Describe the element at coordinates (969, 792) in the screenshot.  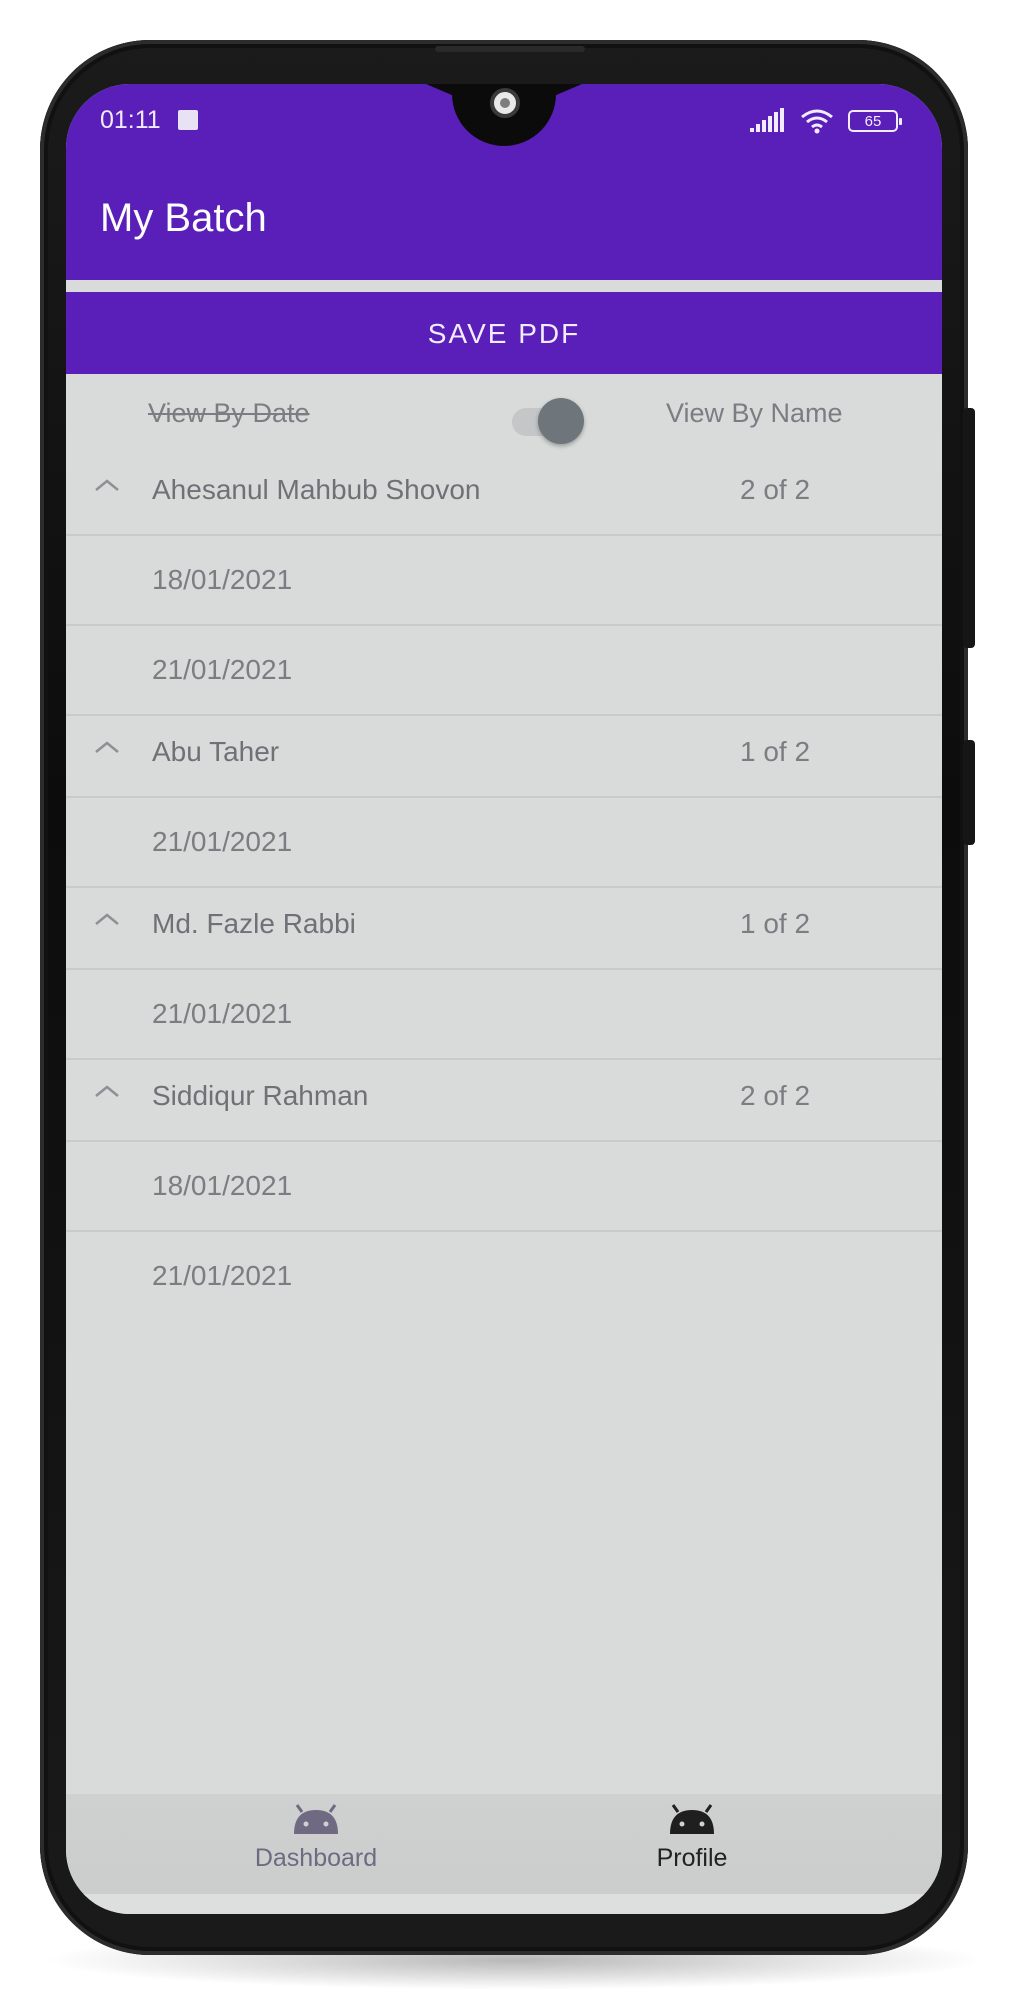
I see `volume-button` at that location.